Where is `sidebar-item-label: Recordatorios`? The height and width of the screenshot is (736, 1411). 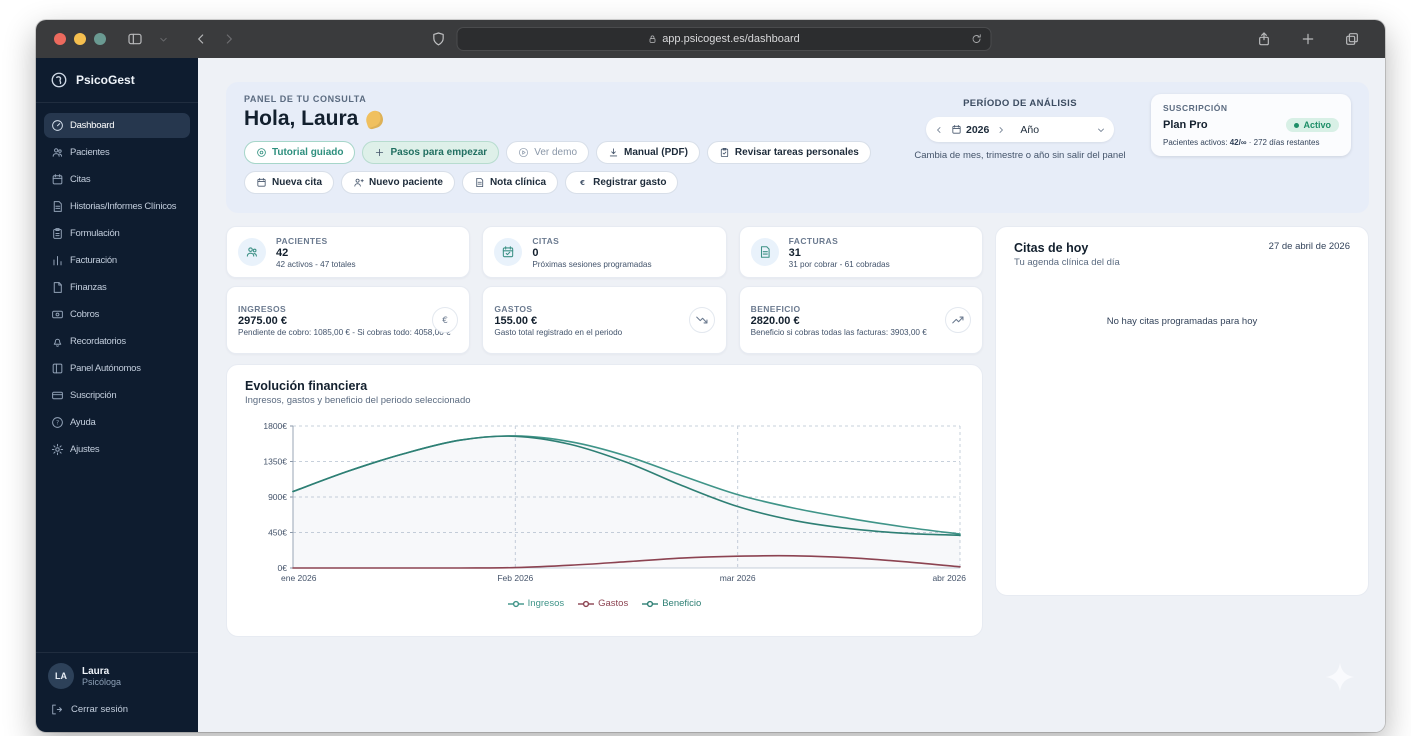
sidebar-item-label: Recordatorios is located at coordinates (98, 341).